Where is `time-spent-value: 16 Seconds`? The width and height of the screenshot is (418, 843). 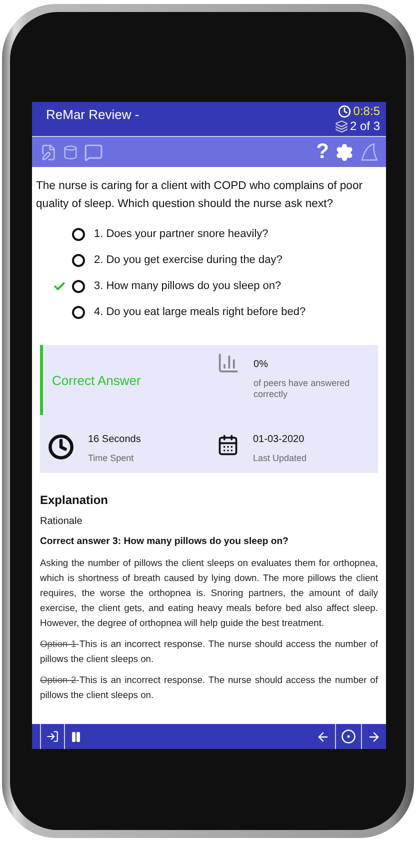
time-spent-value: 16 Seconds is located at coordinates (114, 439).